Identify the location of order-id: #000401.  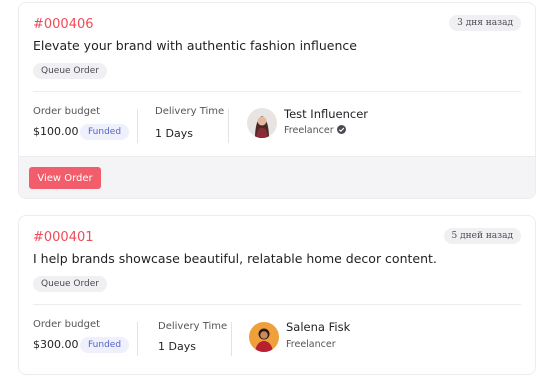
(63, 237).